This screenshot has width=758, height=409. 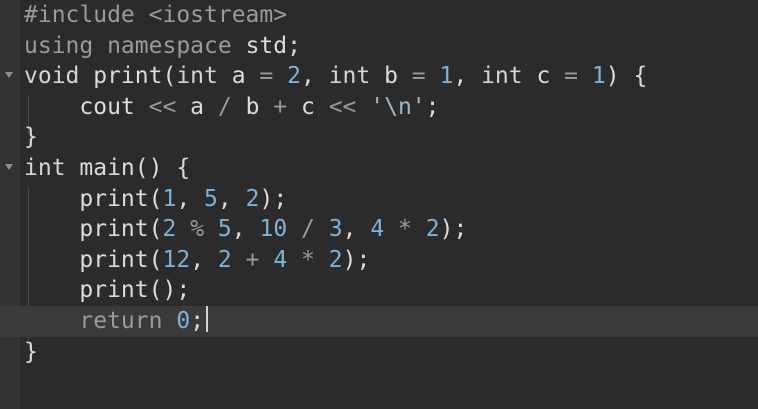 What do you see at coordinates (379, 168) in the screenshot?
I see `code-line: int main() {` at bounding box center [379, 168].